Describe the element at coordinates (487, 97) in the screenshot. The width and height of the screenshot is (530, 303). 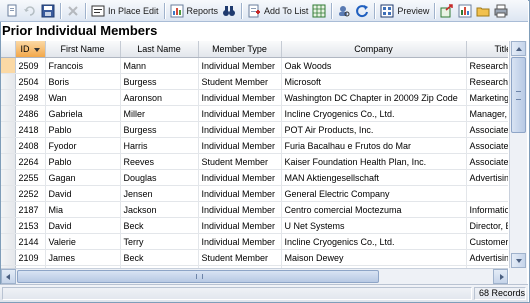
I see `cell-title: Marketing Executive` at that location.